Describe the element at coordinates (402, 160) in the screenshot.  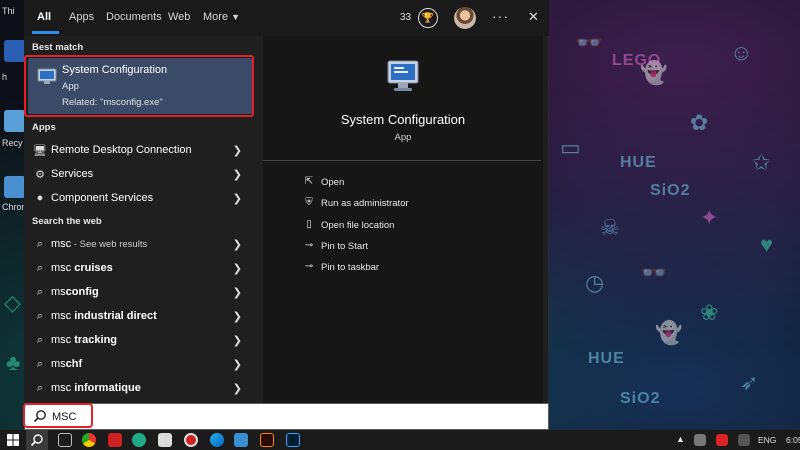
I see `divider` at that location.